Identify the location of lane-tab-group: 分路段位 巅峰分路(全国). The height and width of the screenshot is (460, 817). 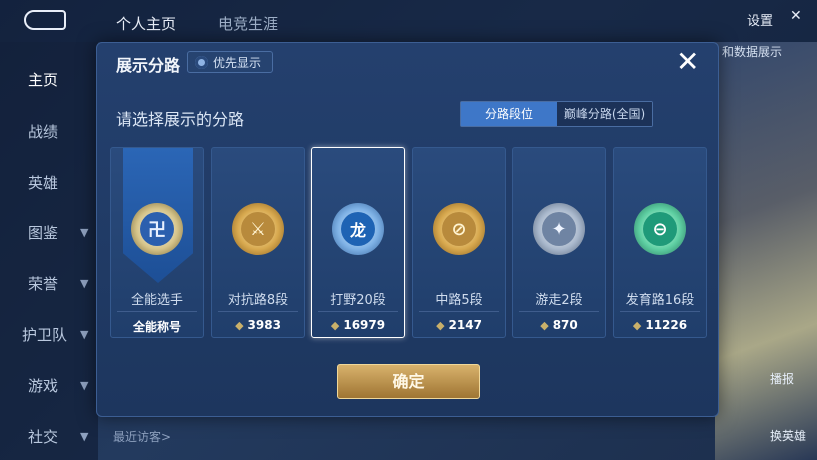
(556, 114).